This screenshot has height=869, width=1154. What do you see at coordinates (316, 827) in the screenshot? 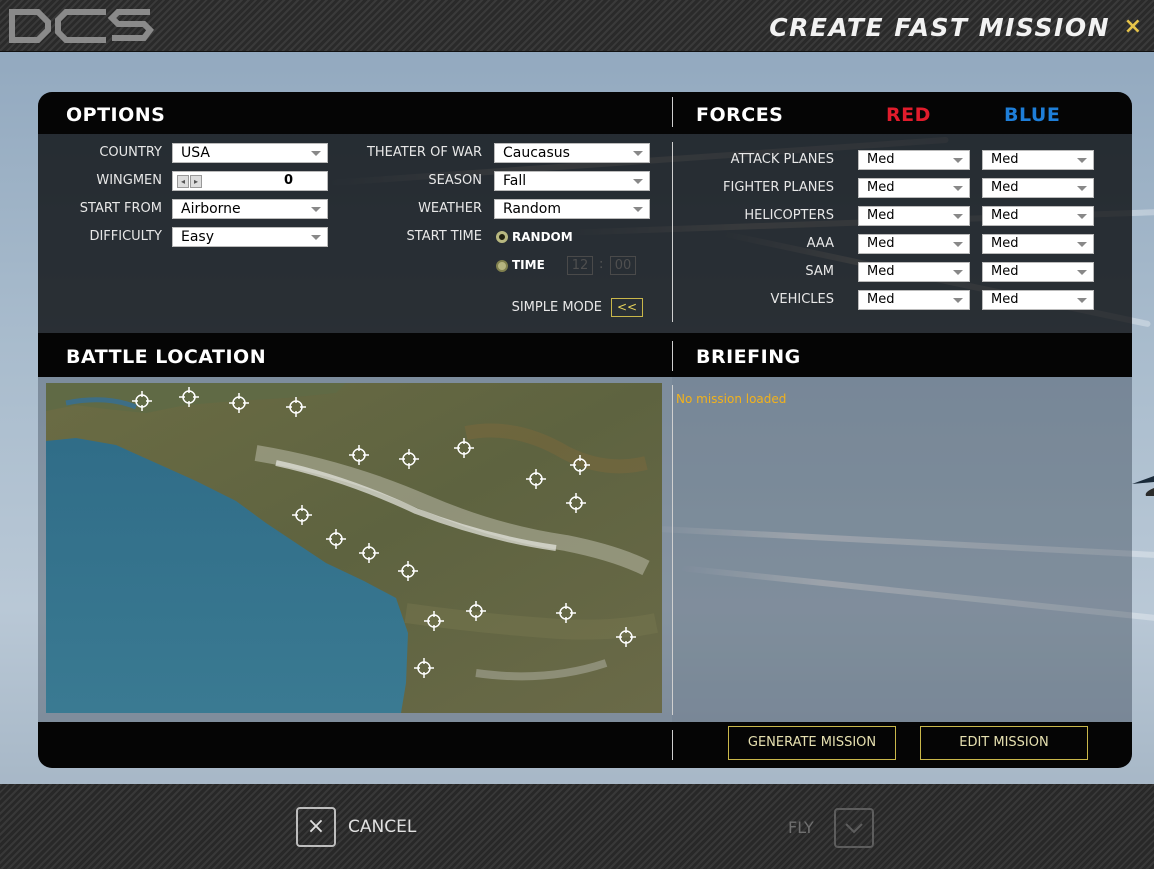
I see `cancel-x-icon: ×` at bounding box center [316, 827].